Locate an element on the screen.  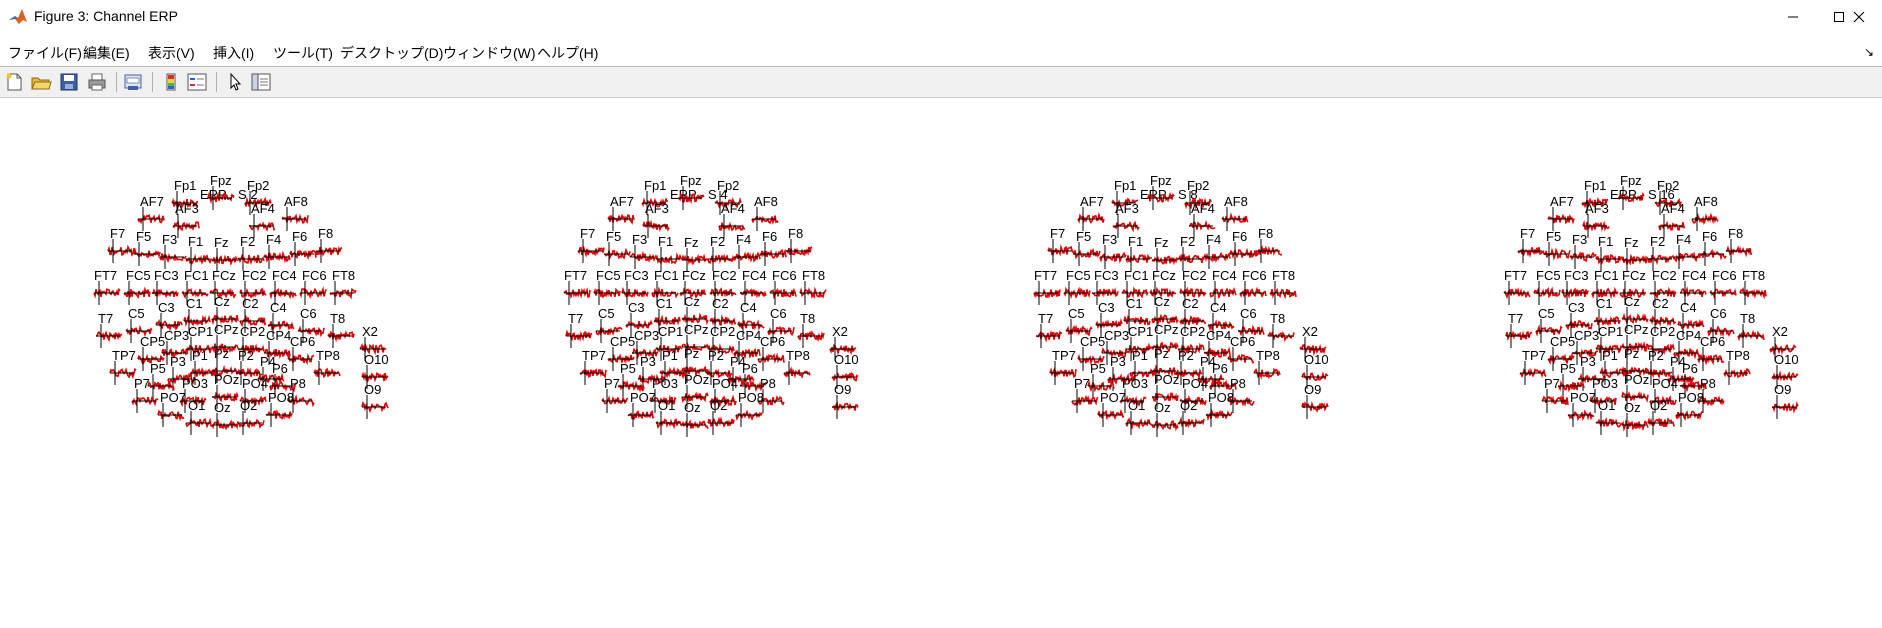
menu-window: ウィンドウ(W) is located at coordinates (489, 53).